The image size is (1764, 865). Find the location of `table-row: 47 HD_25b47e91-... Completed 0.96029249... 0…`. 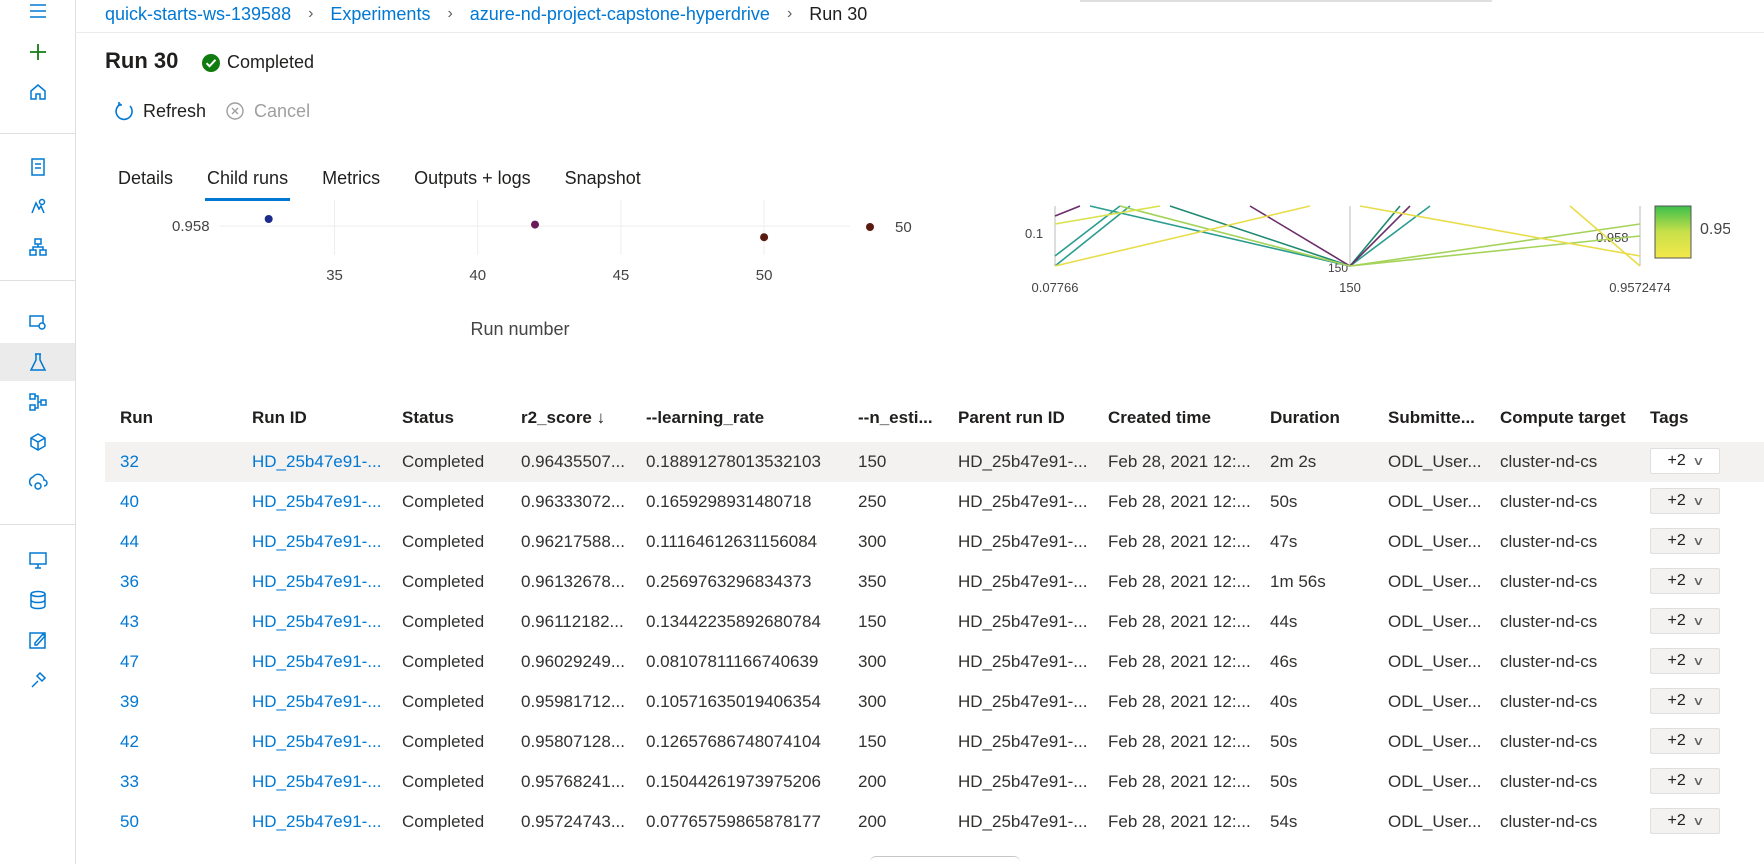

table-row: 47 HD_25b47e91-... Completed 0.96029249... 0… is located at coordinates (934, 662).